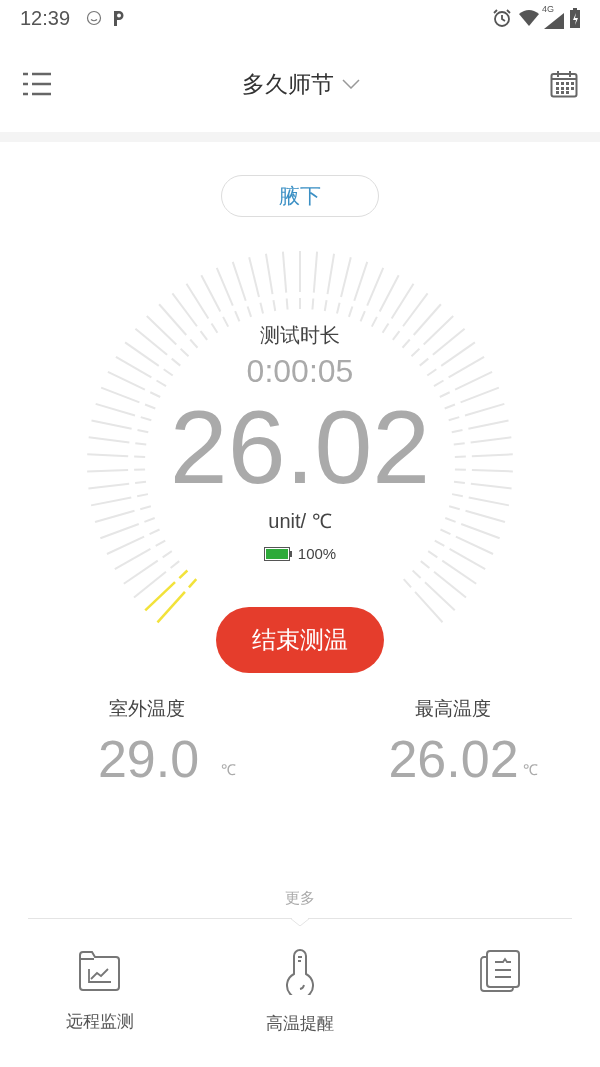  Describe the element at coordinates (37, 84) in the screenshot. I see `menu-icon` at that location.